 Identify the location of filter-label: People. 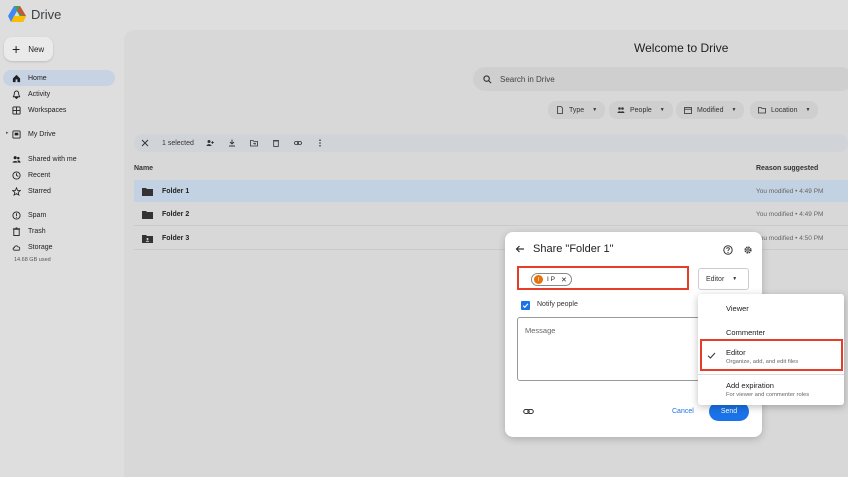
(641, 110).